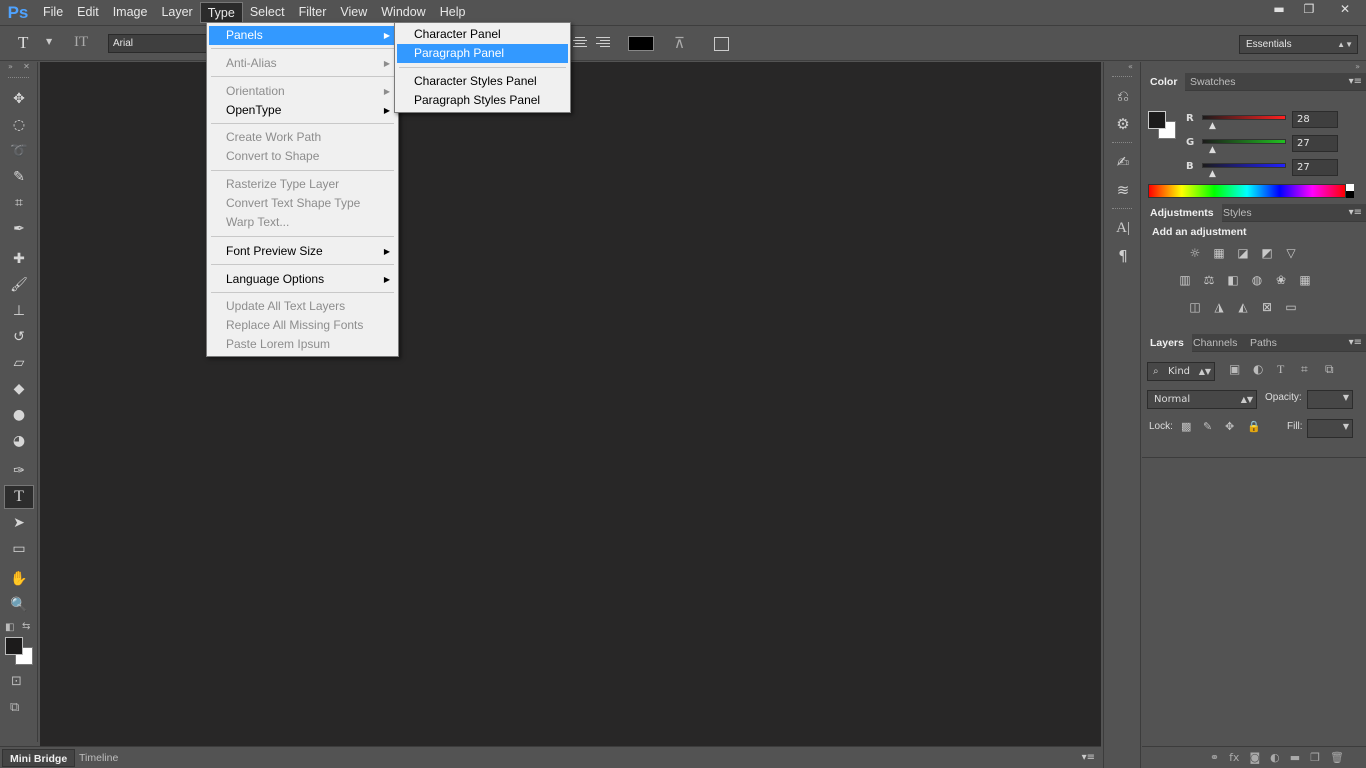 This screenshot has height=768, width=1366. What do you see at coordinates (1186, 426) in the screenshot?
I see `lock-transparent-icon: ▩` at bounding box center [1186, 426].